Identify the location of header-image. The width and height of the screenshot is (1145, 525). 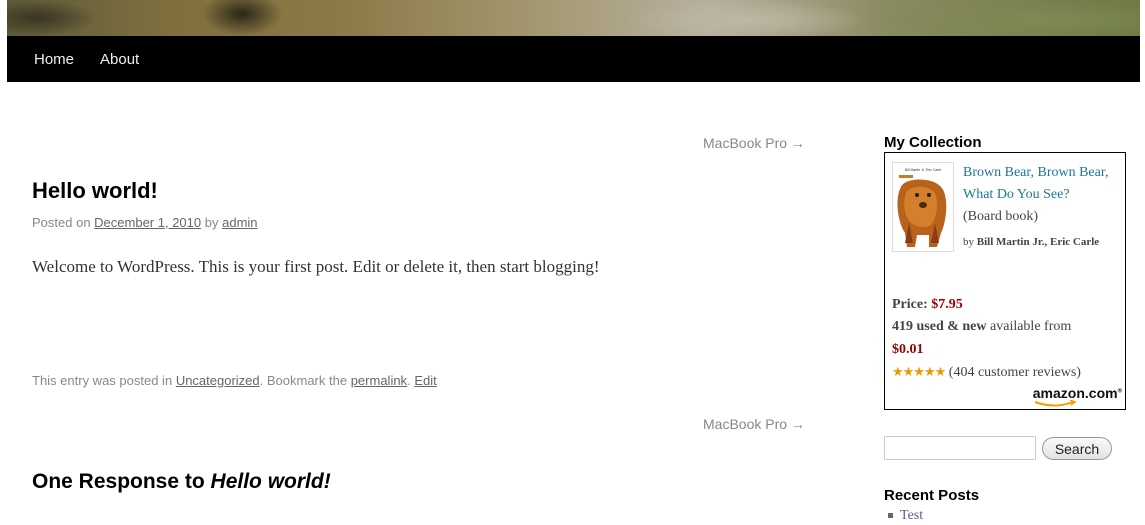
(573, 18).